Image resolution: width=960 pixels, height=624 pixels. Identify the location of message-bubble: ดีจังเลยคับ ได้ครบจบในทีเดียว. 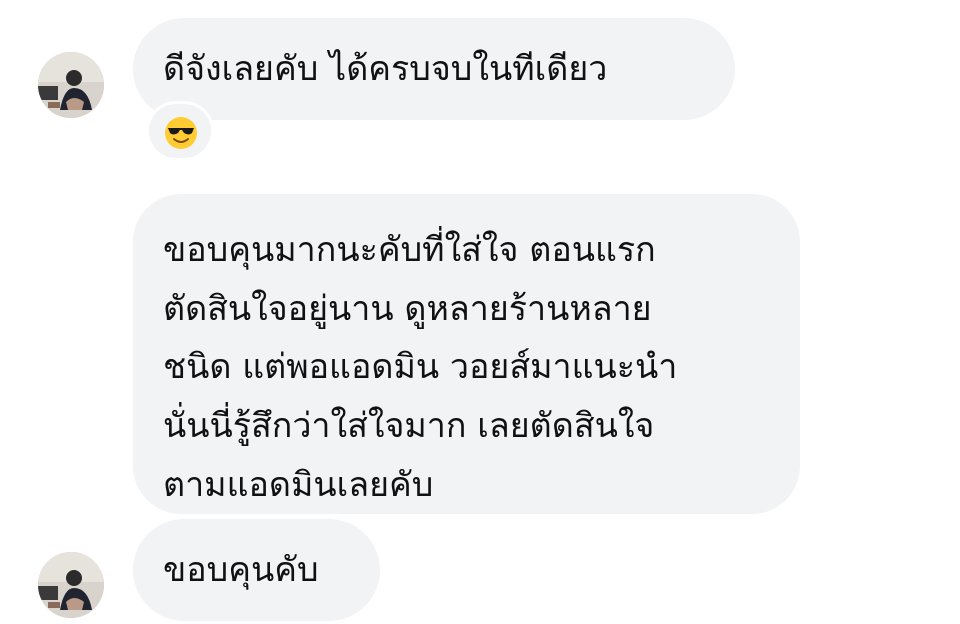
(434, 69).